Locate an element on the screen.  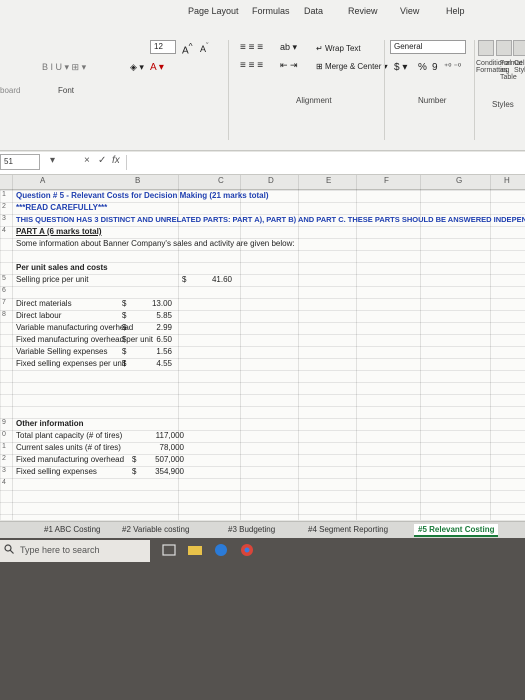
tab-page-layout: Page Layout is located at coordinates (213, 11).